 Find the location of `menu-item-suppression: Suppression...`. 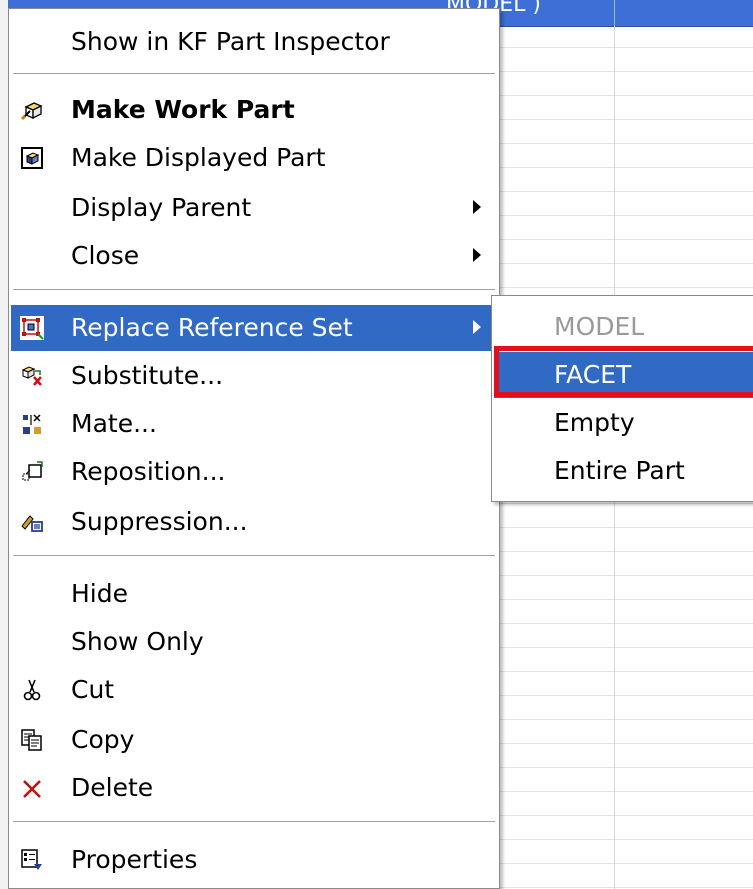

menu-item-suppression: Suppression... is located at coordinates (254, 522).